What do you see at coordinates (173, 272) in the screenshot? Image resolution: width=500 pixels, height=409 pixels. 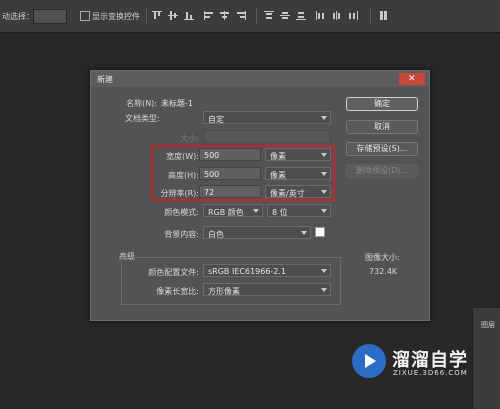 I see `color-profile-label: 颜色配置文件:` at bounding box center [173, 272].